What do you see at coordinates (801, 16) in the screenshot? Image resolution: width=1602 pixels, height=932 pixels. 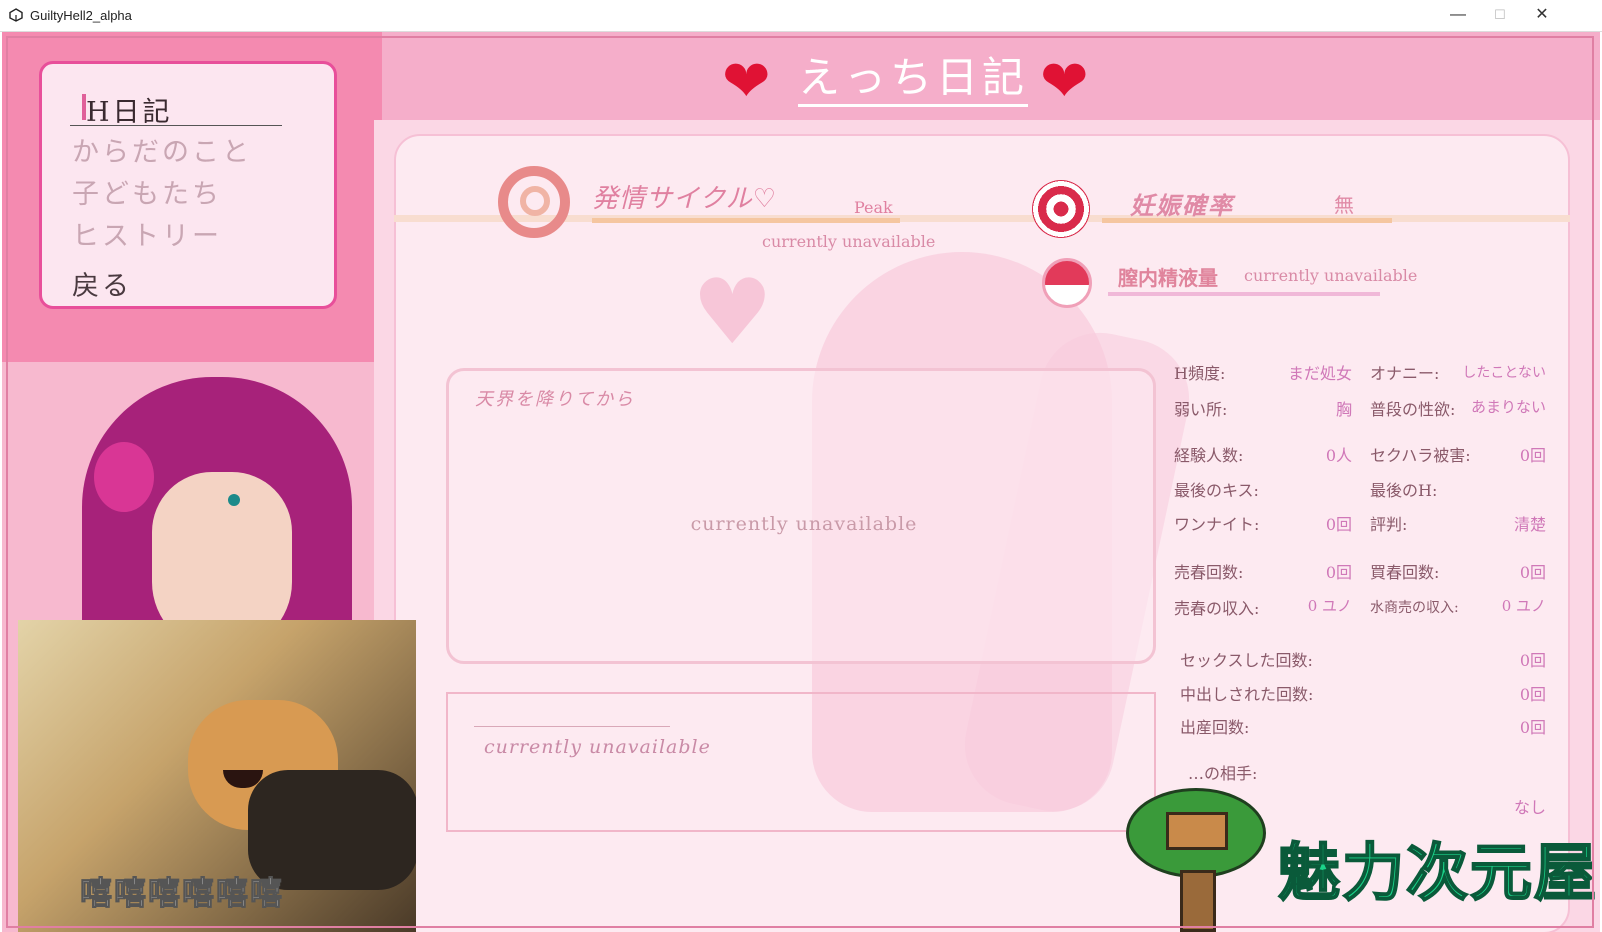 I see `window-titlebar: GuiltyHell2_alpha — ☐ ✕` at bounding box center [801, 16].